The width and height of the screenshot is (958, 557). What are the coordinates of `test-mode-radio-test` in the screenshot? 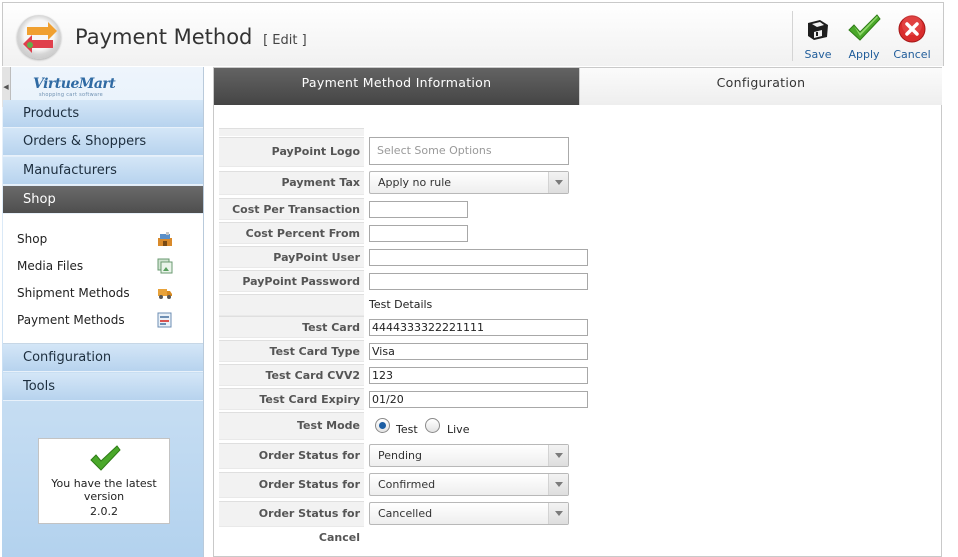 It's located at (382, 425).